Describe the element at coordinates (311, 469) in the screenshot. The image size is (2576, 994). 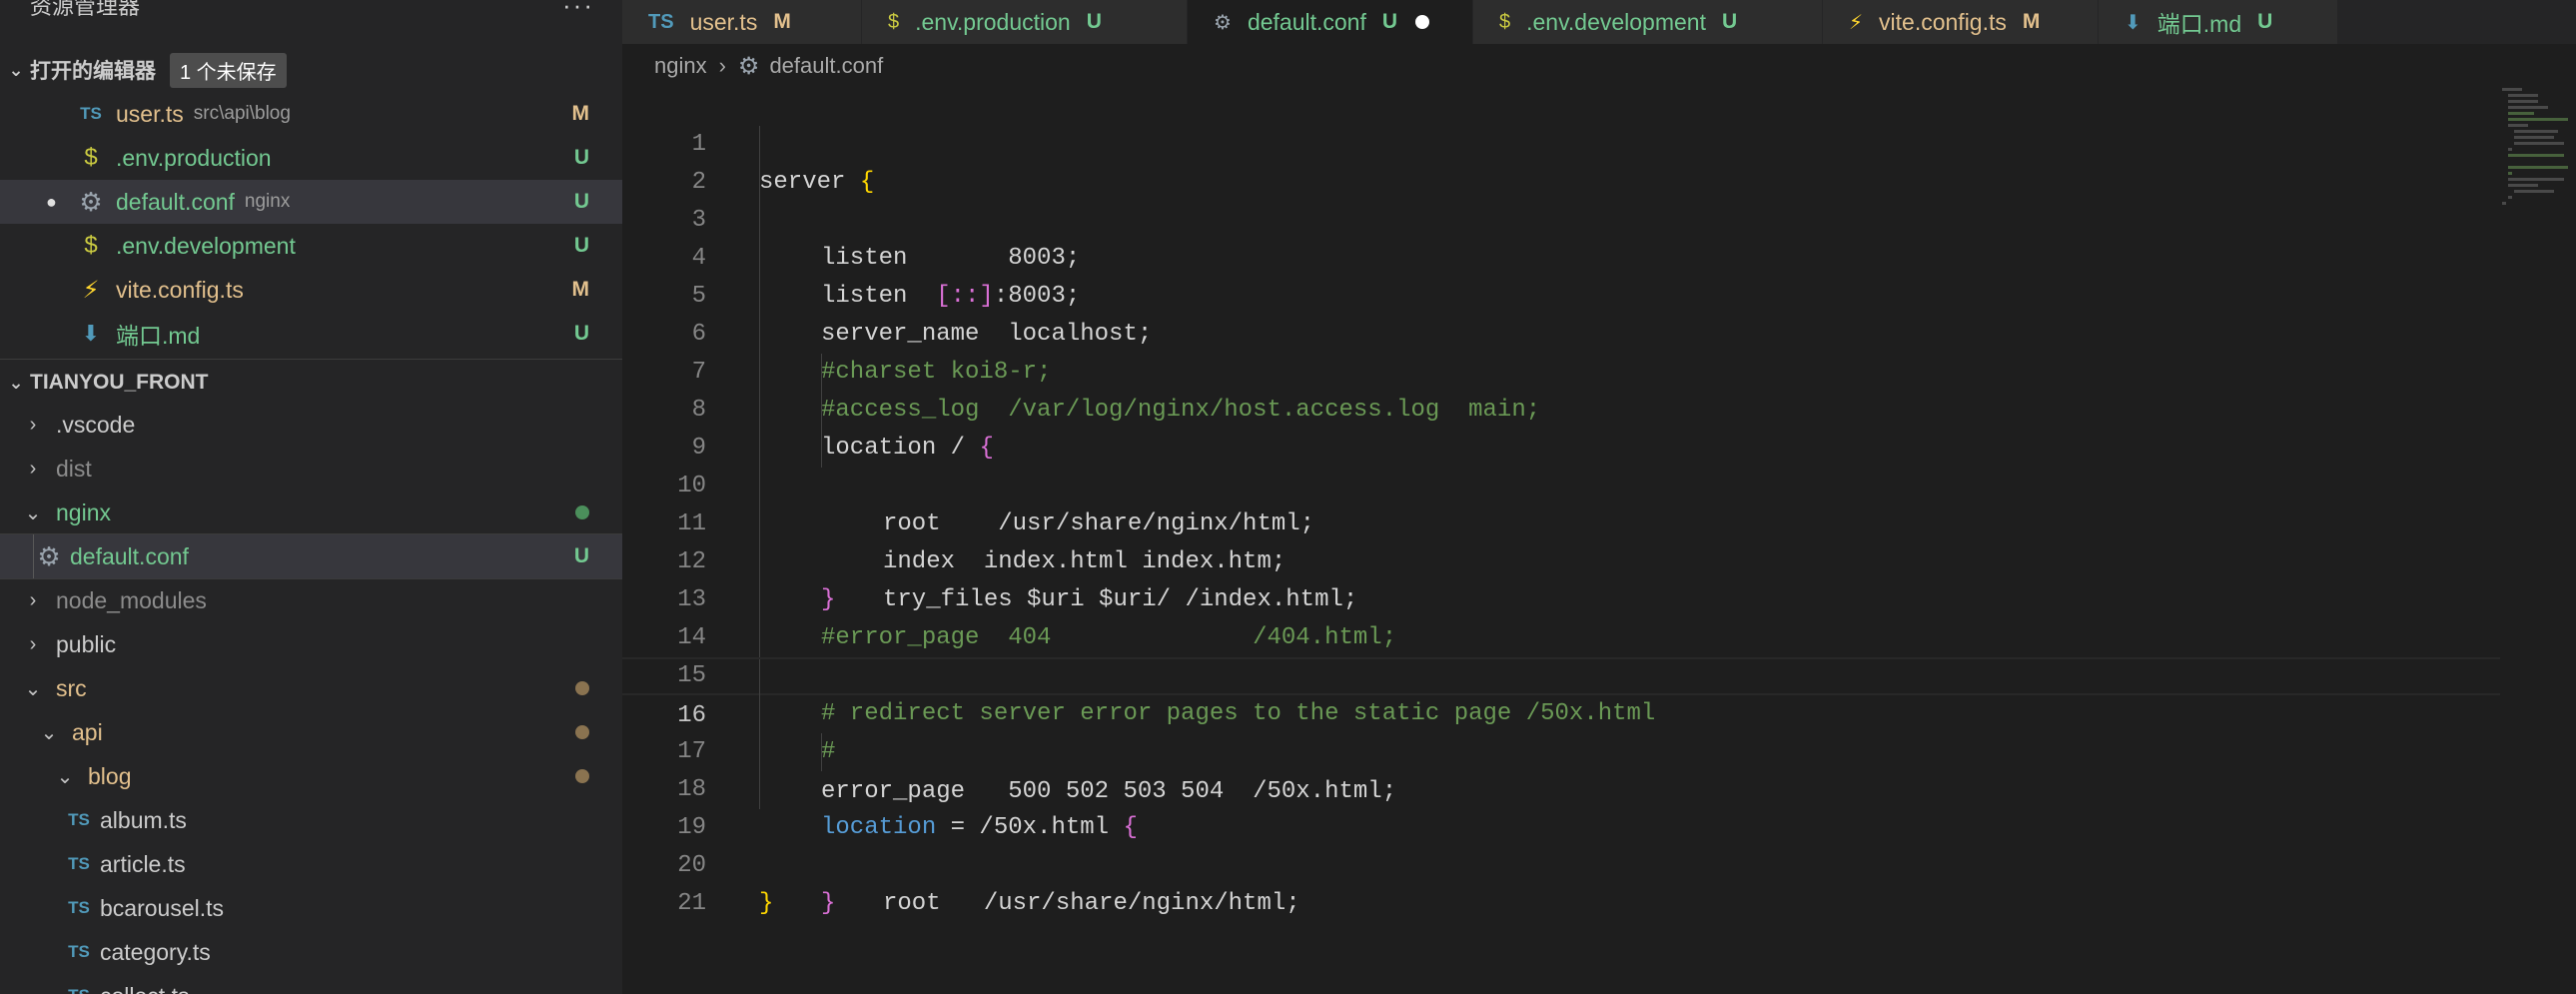
I see `tree-folder-dist: › dist` at that location.